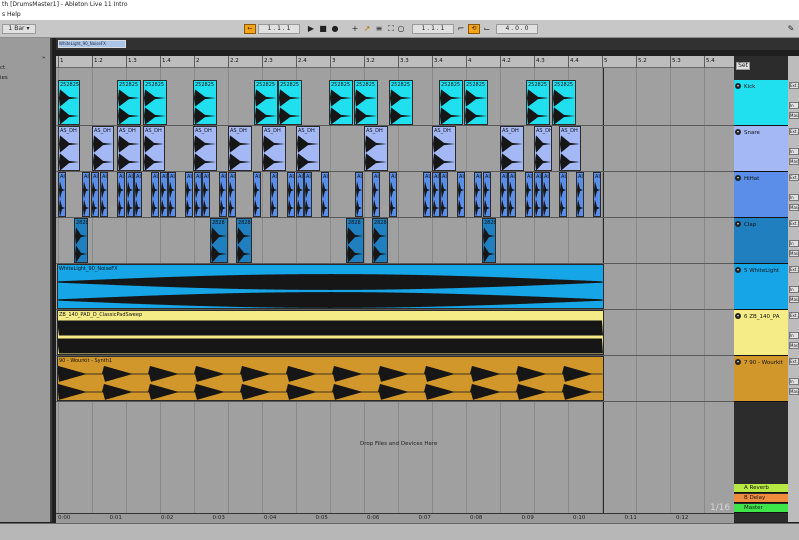 The height and width of the screenshot is (540, 799). What do you see at coordinates (794, 335) in the screenshot?
I see `io-routing-pad: In` at bounding box center [794, 335].